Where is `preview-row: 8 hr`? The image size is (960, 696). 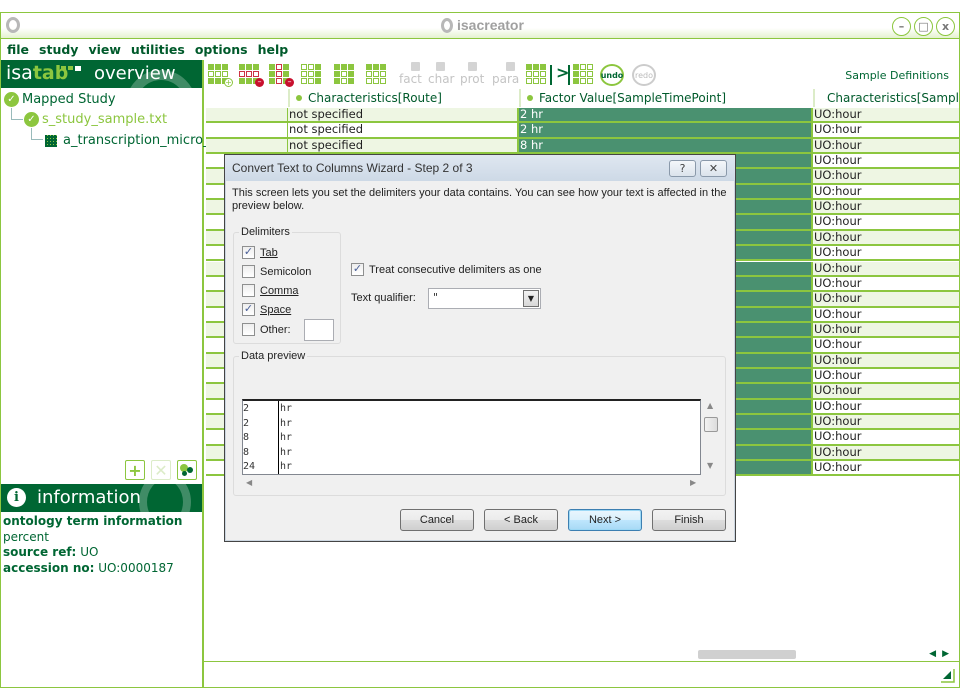 preview-row: 8 hr is located at coordinates (468, 438).